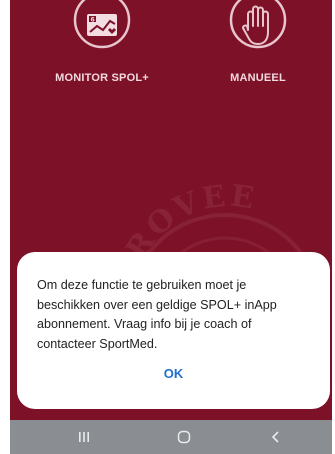  I want to click on ok-button: OK, so click(173, 373).